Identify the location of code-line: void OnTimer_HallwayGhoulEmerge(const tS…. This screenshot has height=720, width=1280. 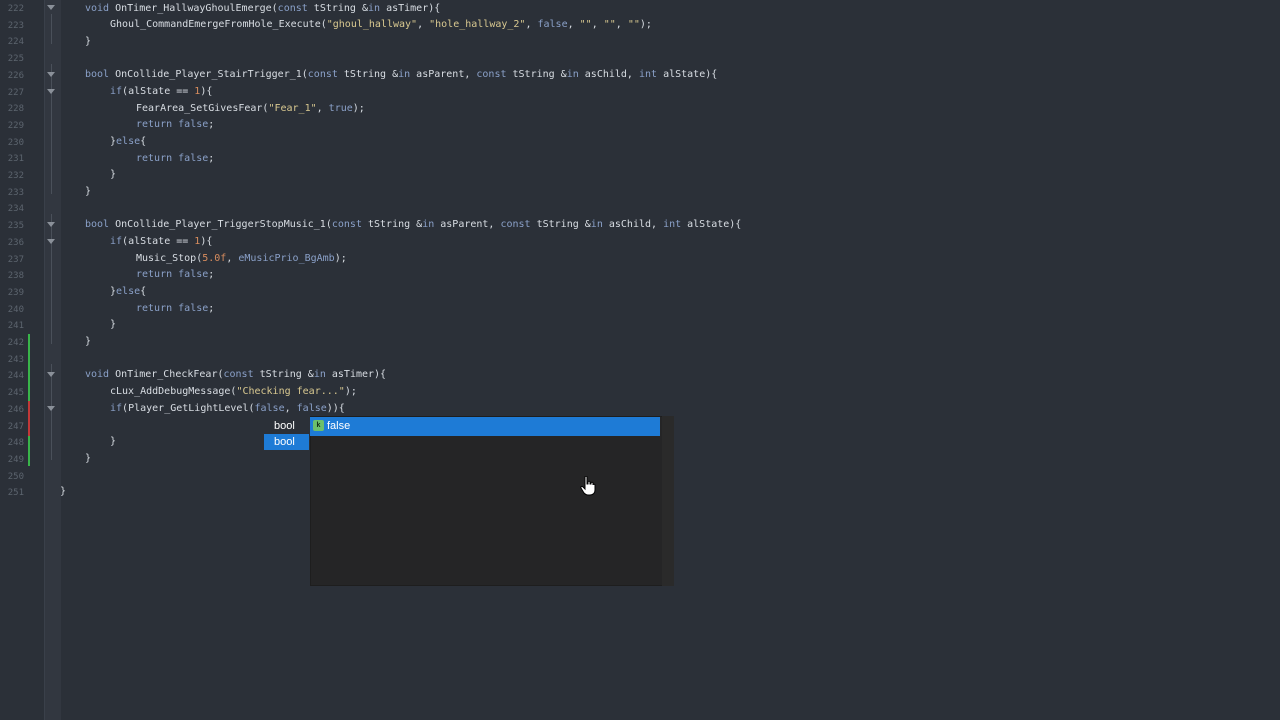
(262, 9).